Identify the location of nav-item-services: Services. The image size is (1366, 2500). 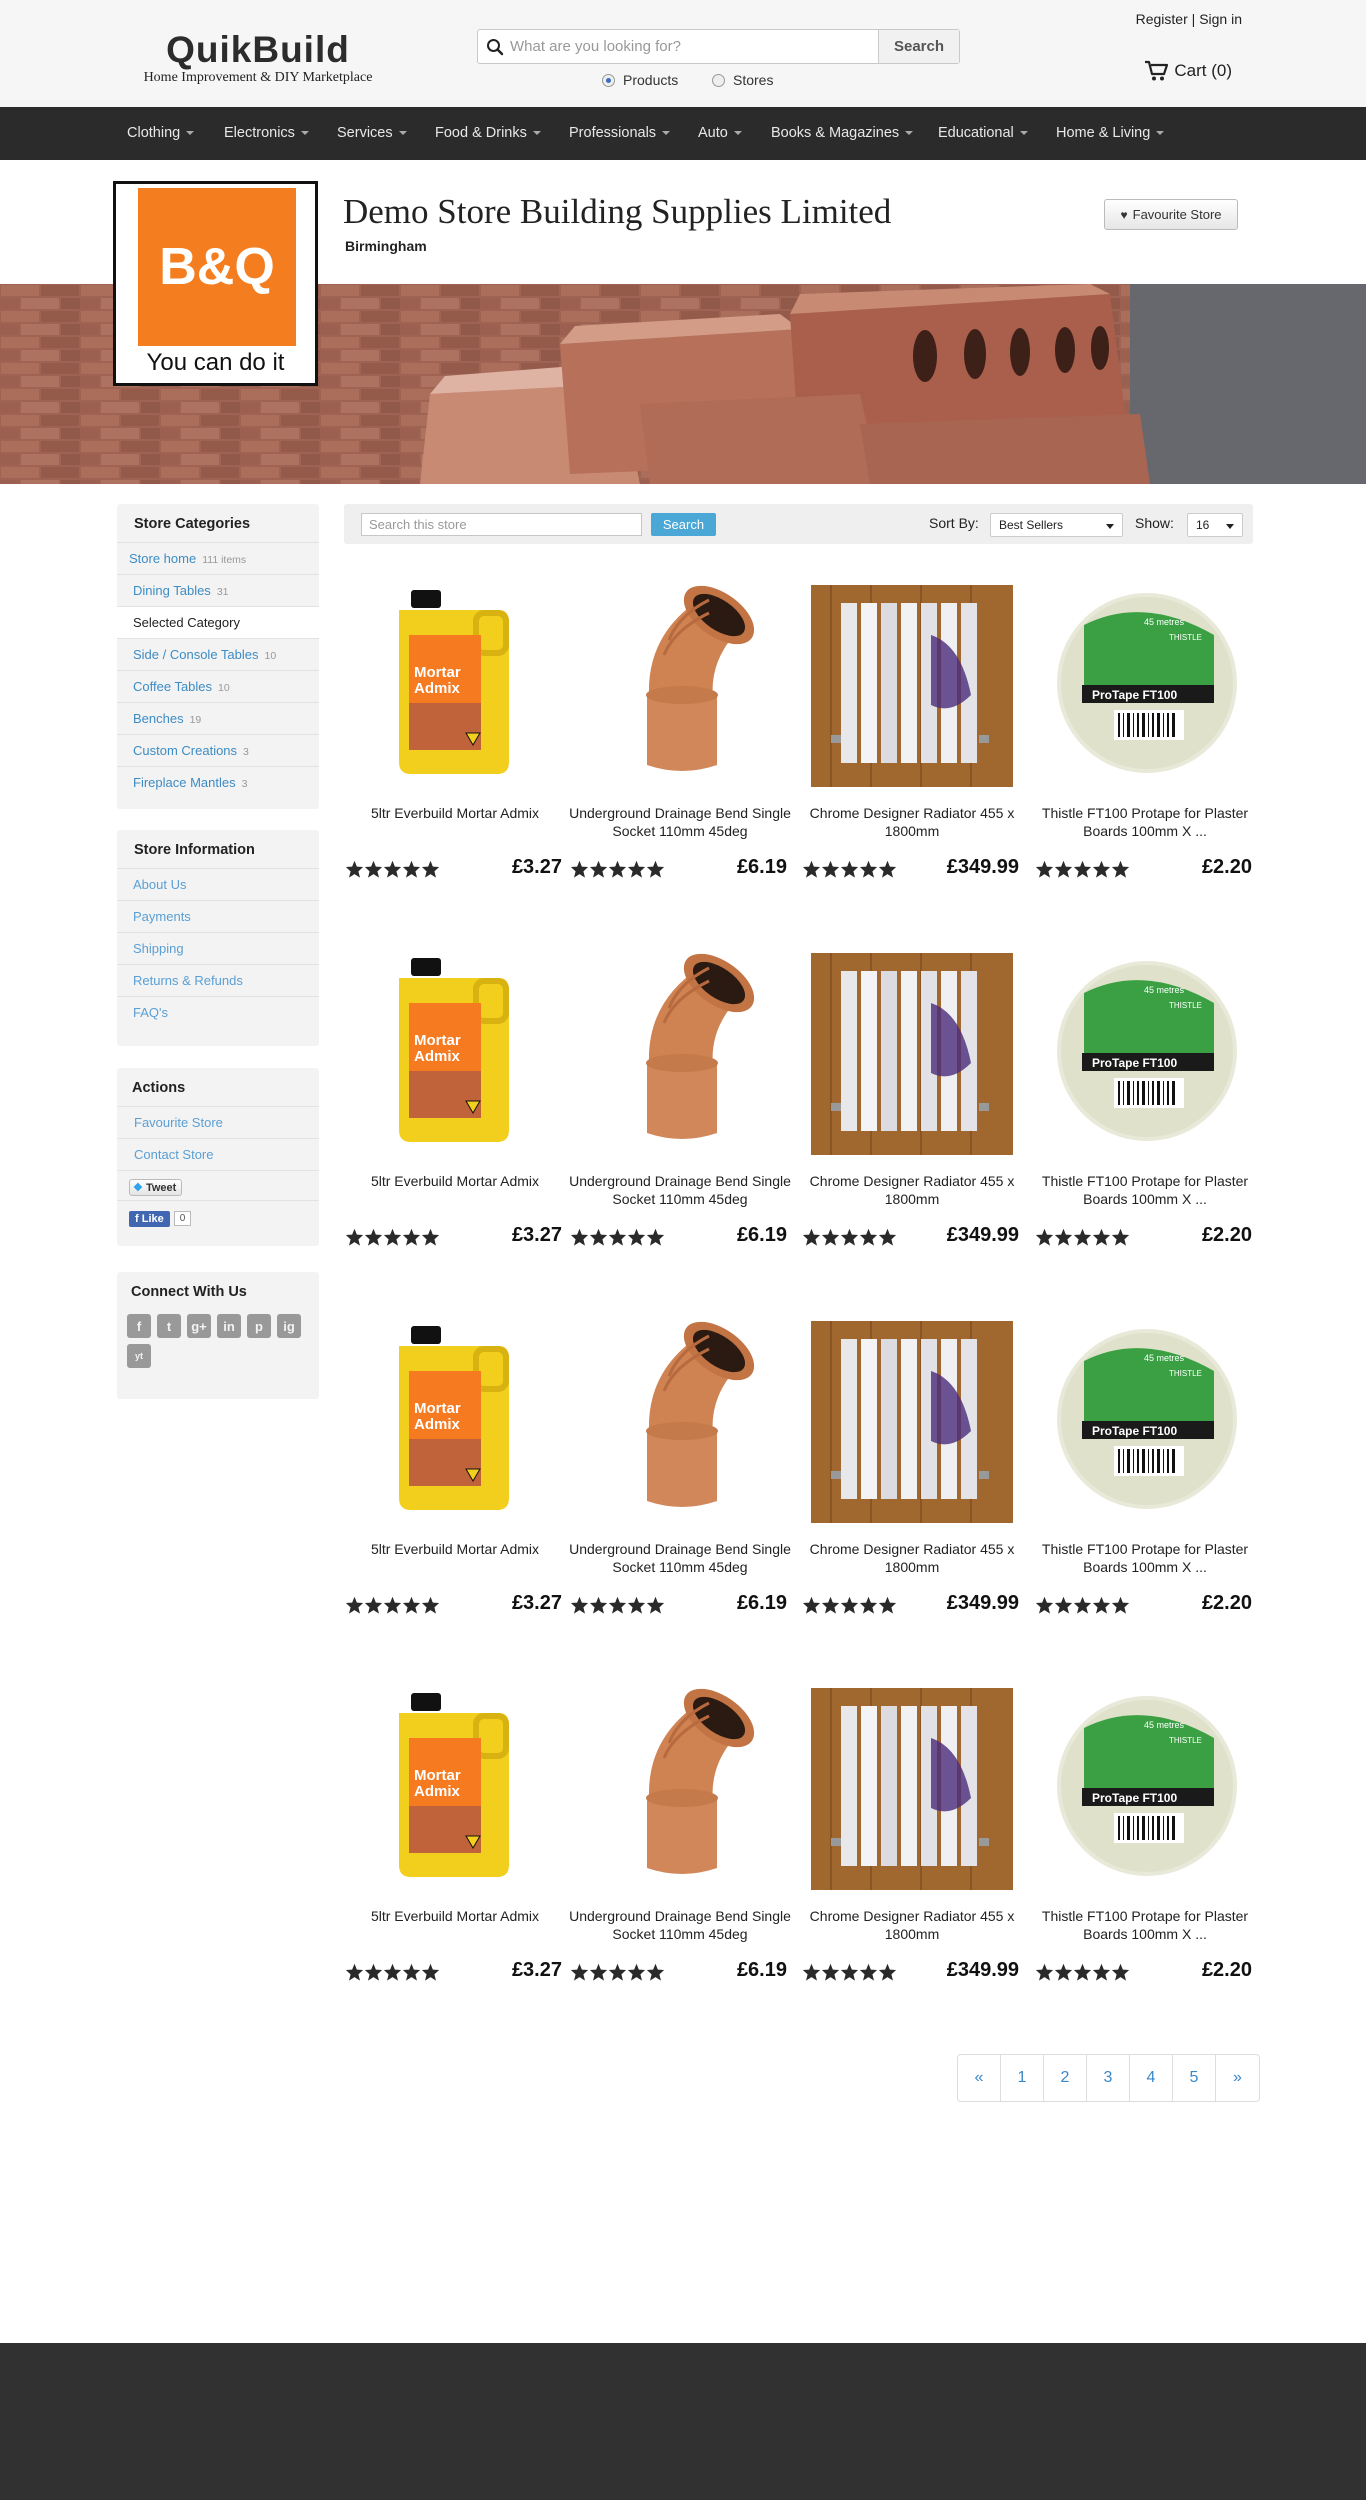
(372, 133).